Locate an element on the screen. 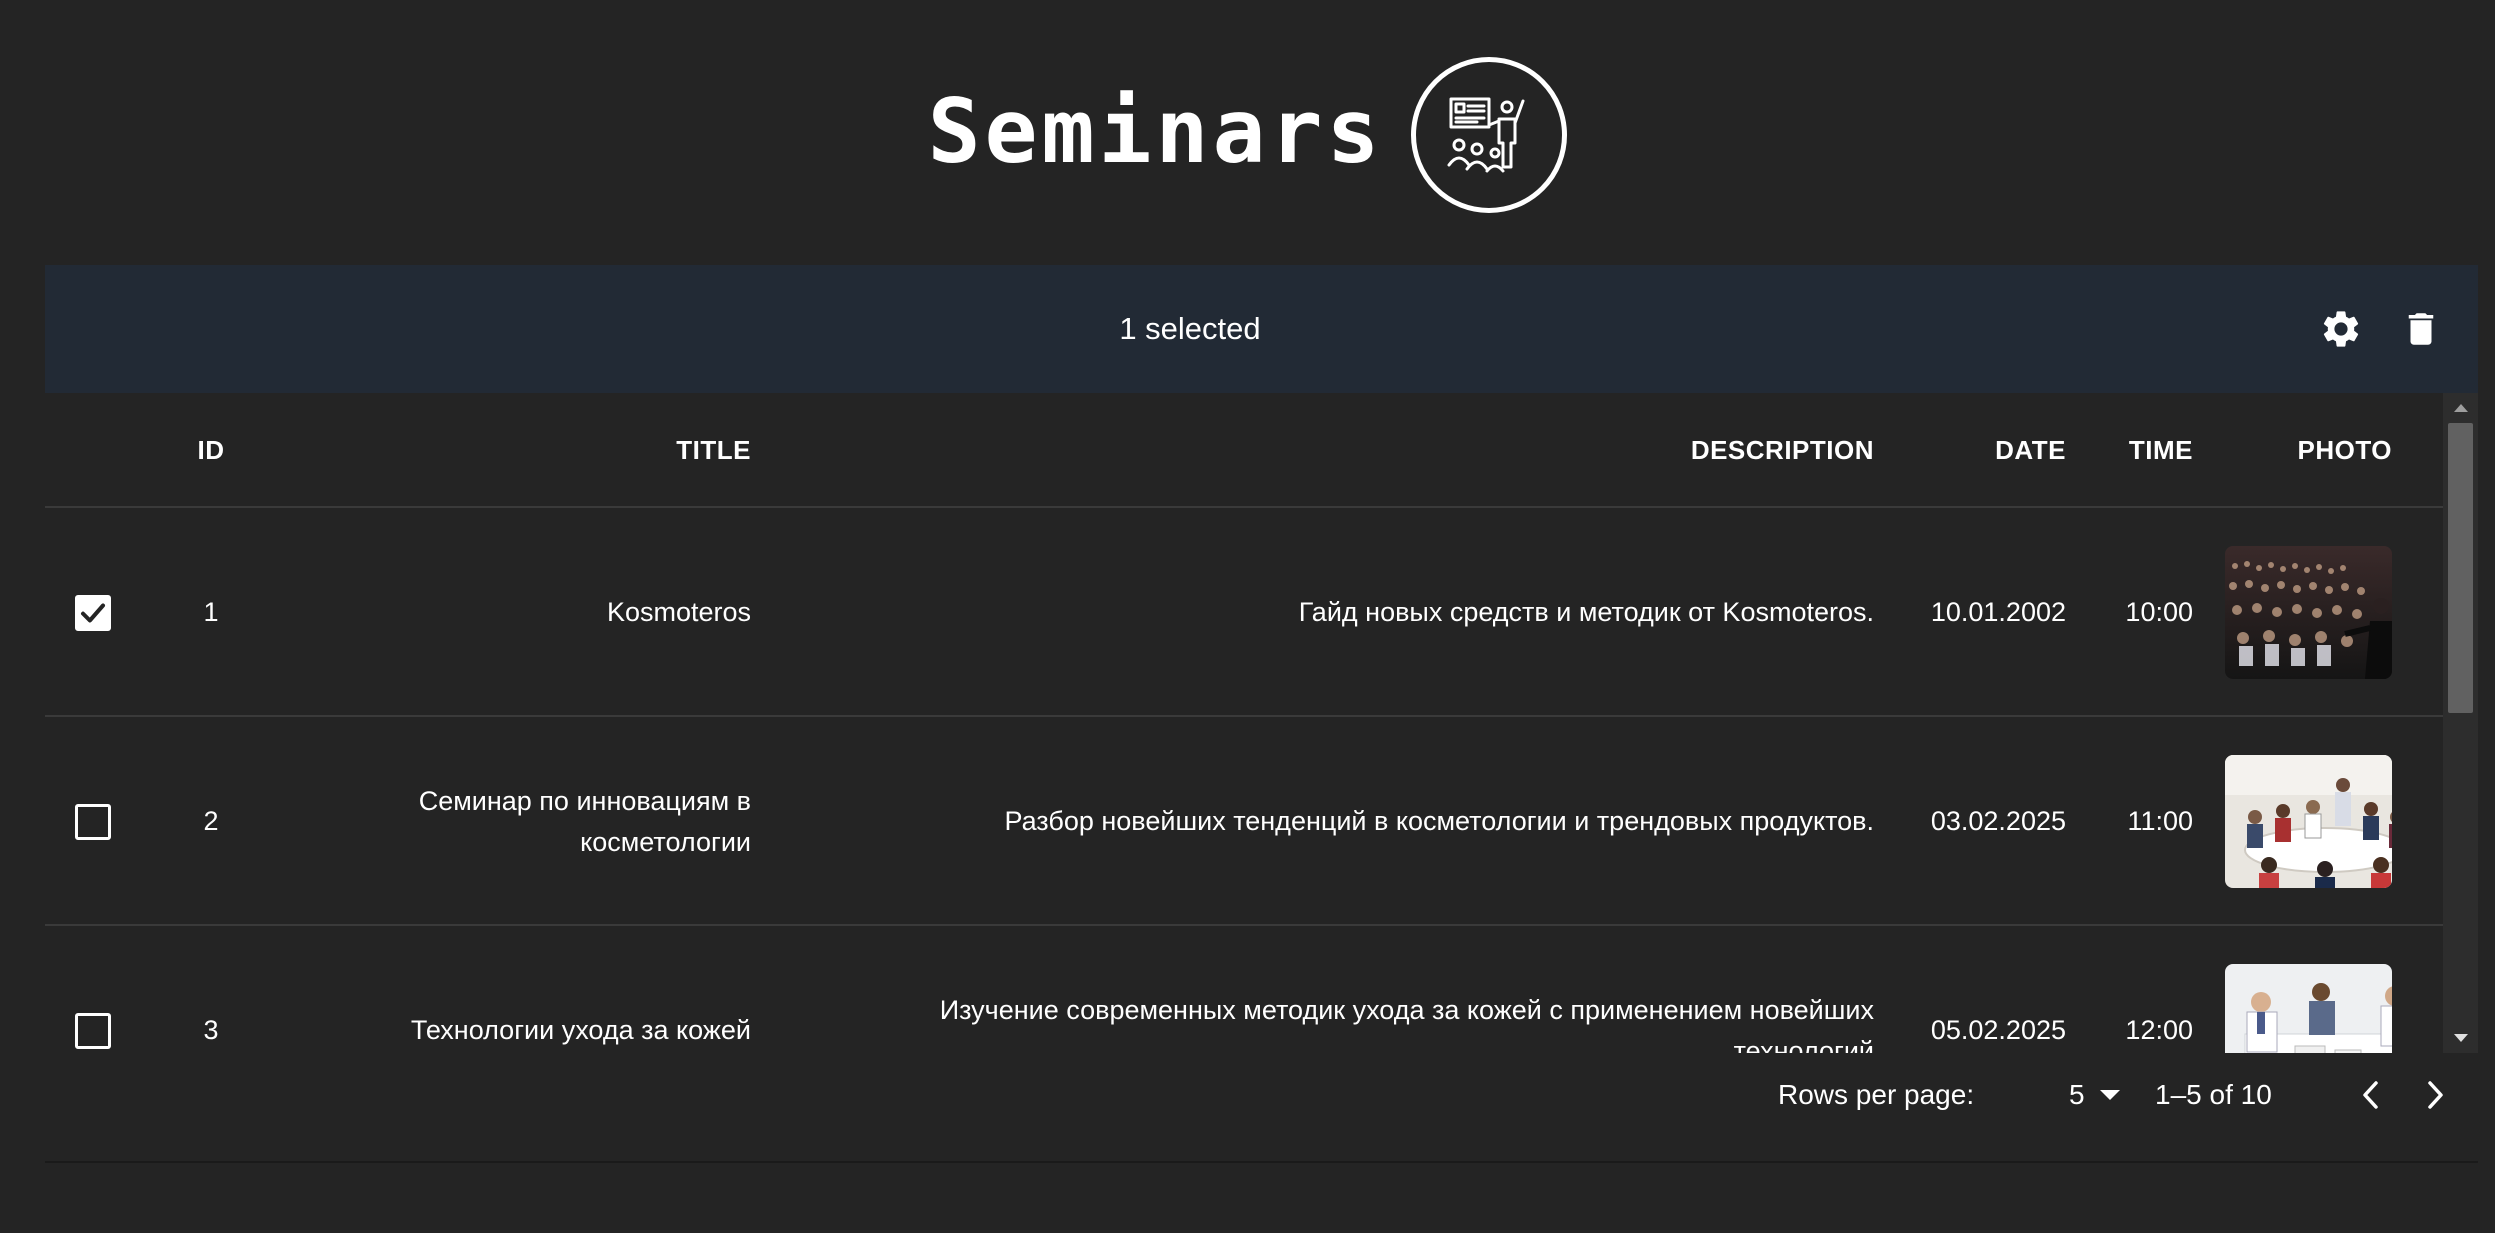  settings-button is located at coordinates (2341, 329).